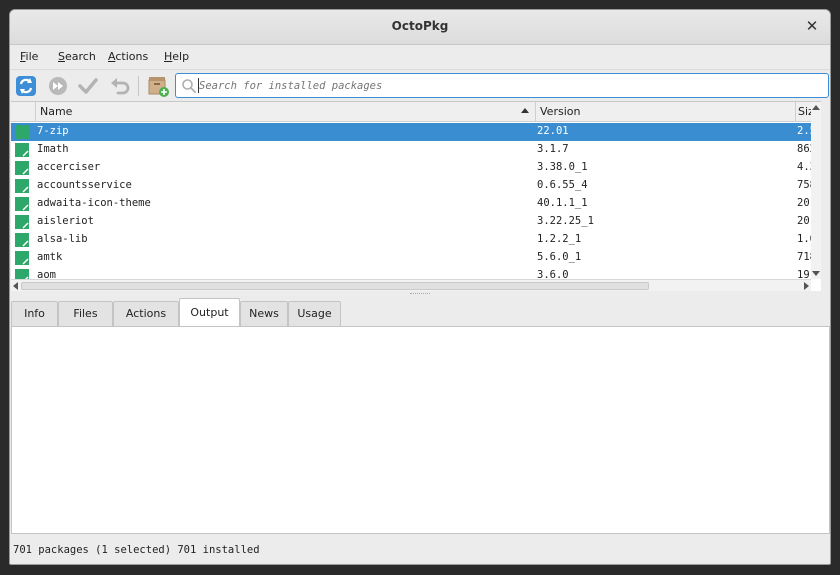  Describe the element at coordinates (562, 167) in the screenshot. I see `package-version: 3.38.0_1` at that location.